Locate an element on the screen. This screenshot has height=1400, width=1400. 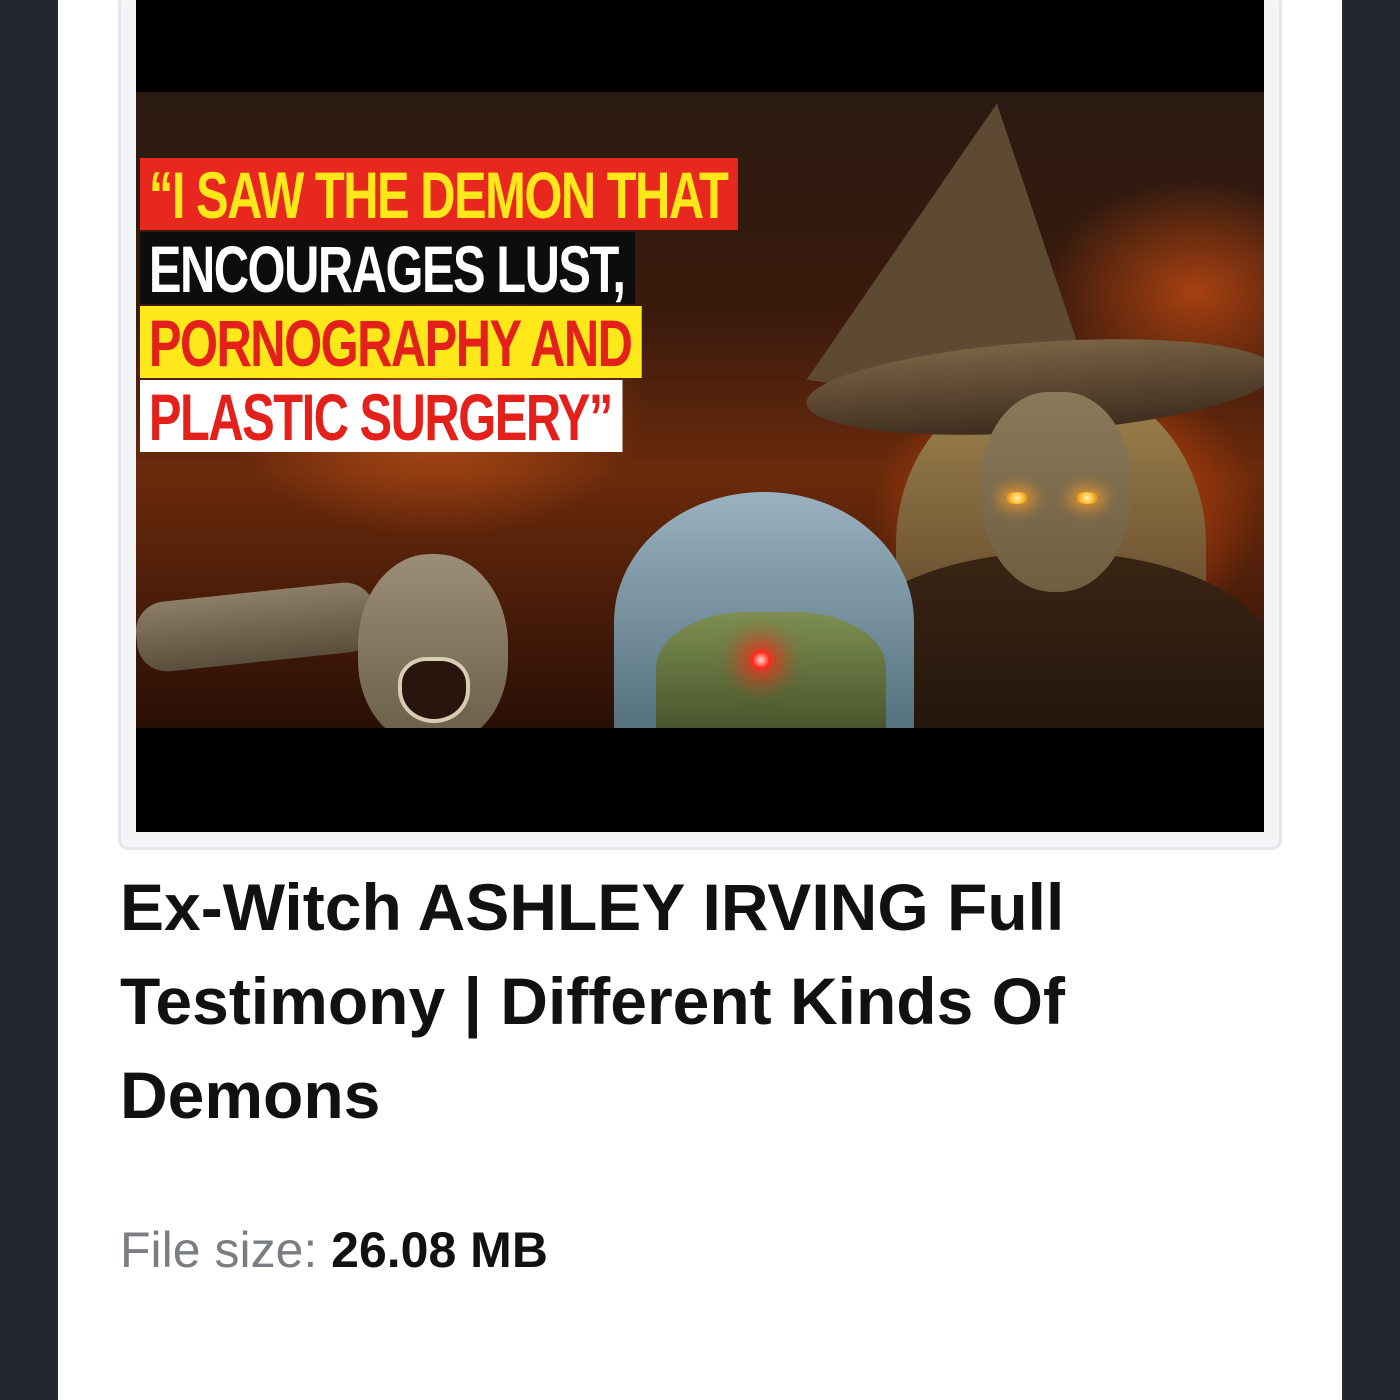
headline-line-1: “I SAW THE DEMON THAT is located at coordinates (439, 194).